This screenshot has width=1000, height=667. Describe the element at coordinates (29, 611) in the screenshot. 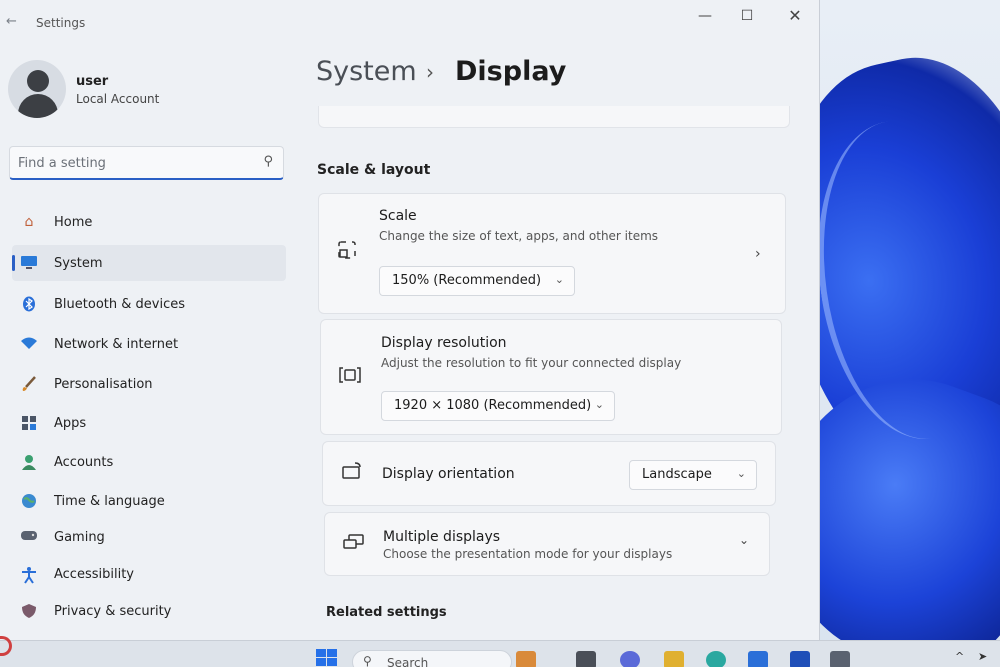

I see `shield-icon` at that location.